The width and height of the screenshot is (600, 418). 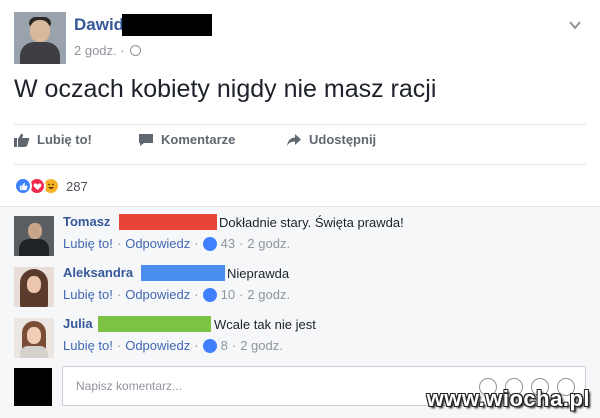 What do you see at coordinates (146, 139) in the screenshot?
I see `comment-icon` at bounding box center [146, 139].